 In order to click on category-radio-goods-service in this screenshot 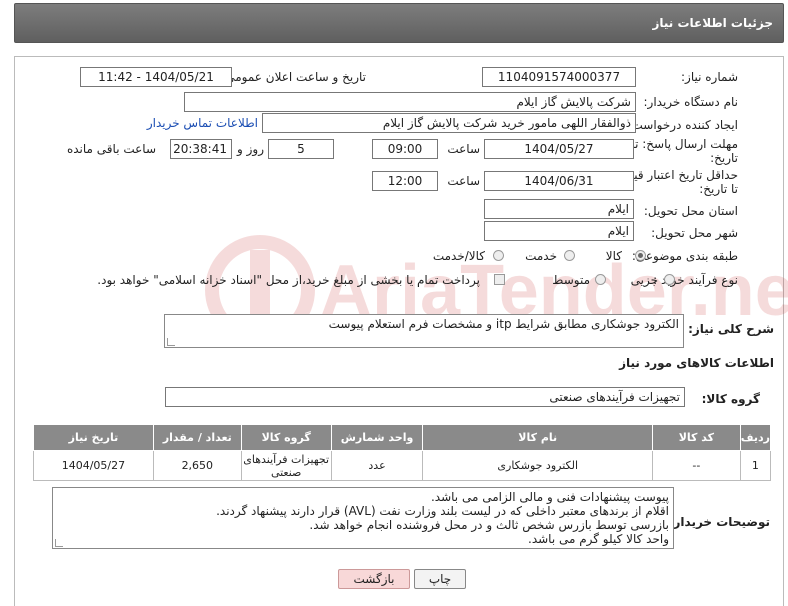, I will do `click(498, 255)`.